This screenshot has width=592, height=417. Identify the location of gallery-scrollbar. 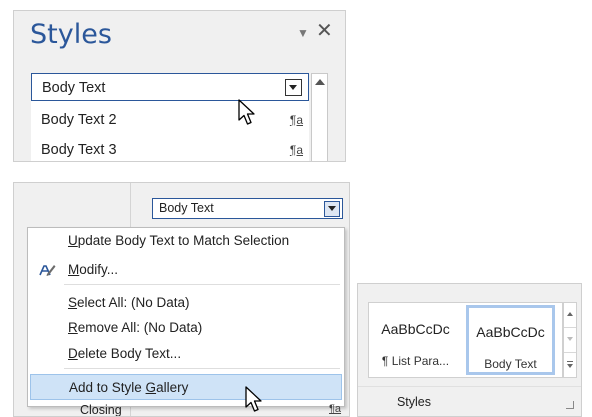
(570, 340).